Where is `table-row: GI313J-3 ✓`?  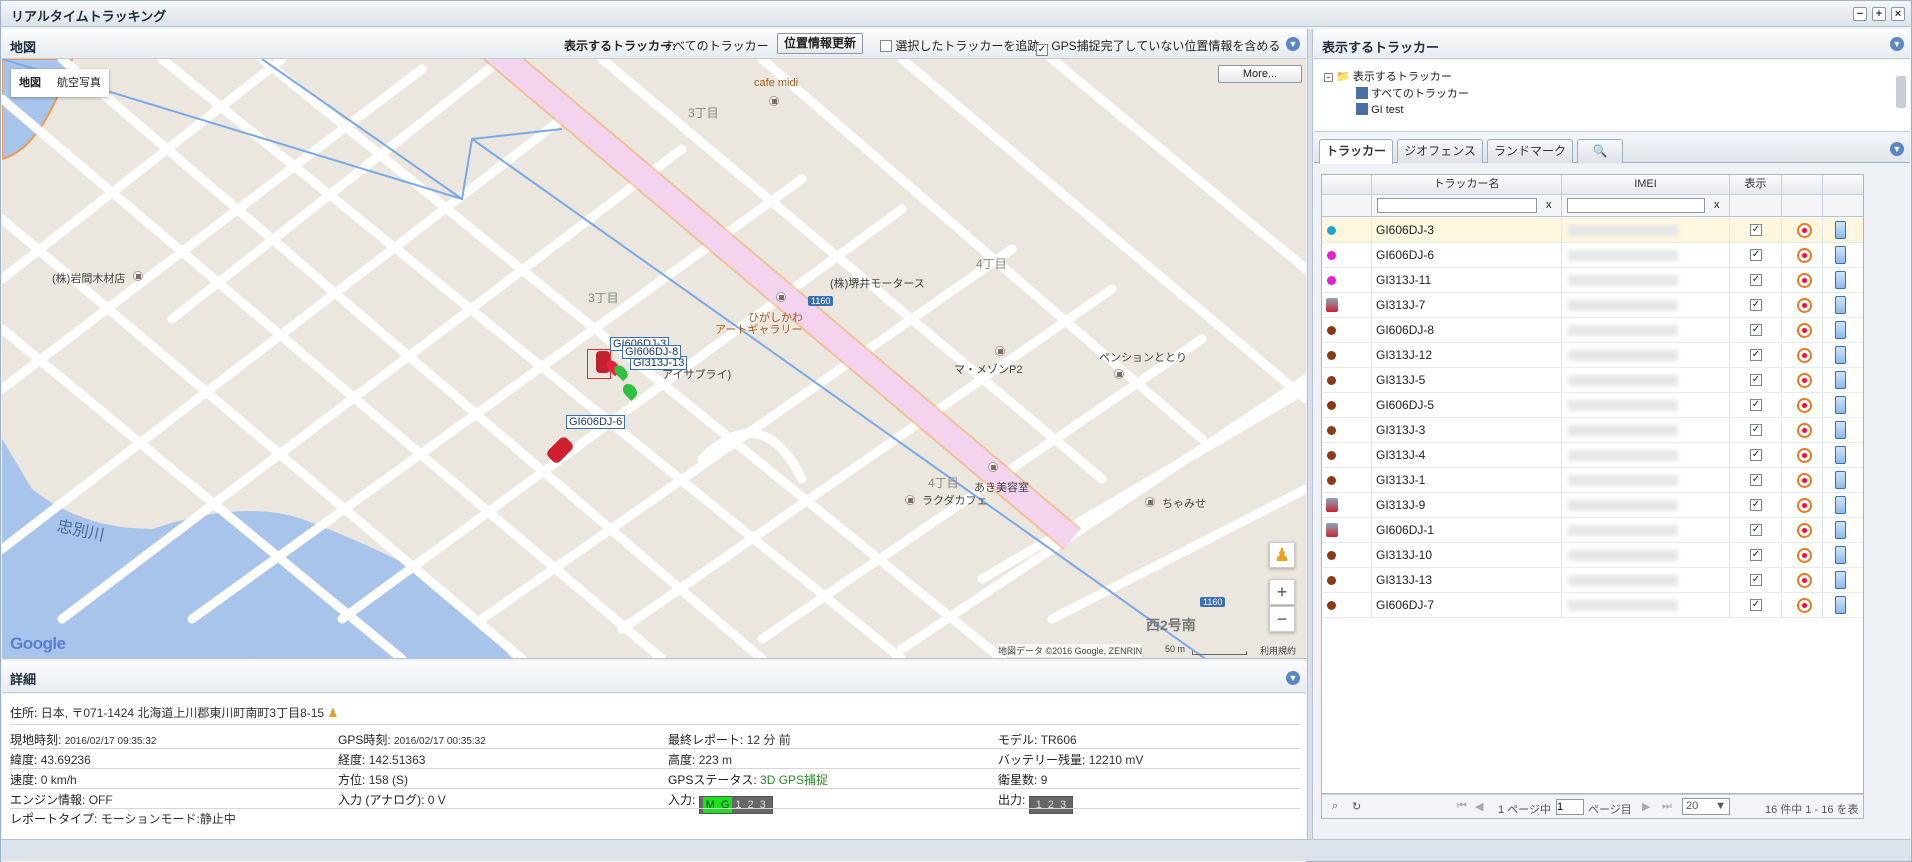
table-row: GI313J-3 ✓ is located at coordinates (1592, 430).